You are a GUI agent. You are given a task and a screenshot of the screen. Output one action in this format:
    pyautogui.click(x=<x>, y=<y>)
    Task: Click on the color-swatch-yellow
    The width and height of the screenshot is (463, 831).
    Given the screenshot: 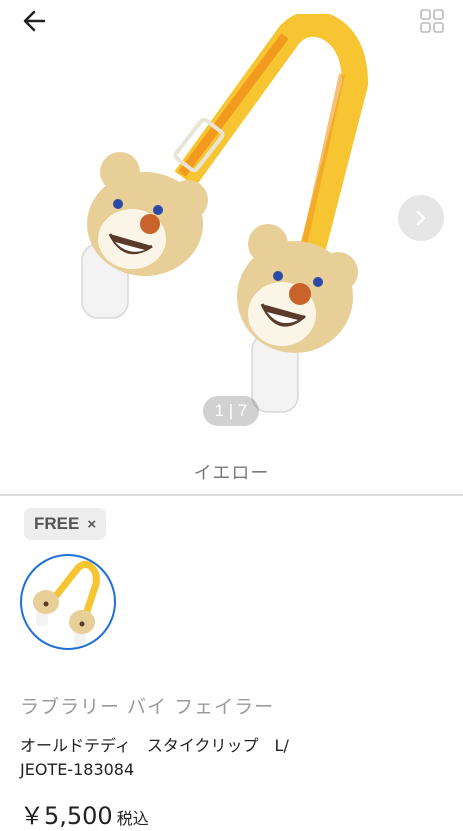 What is the action you would take?
    pyautogui.click(x=68, y=602)
    